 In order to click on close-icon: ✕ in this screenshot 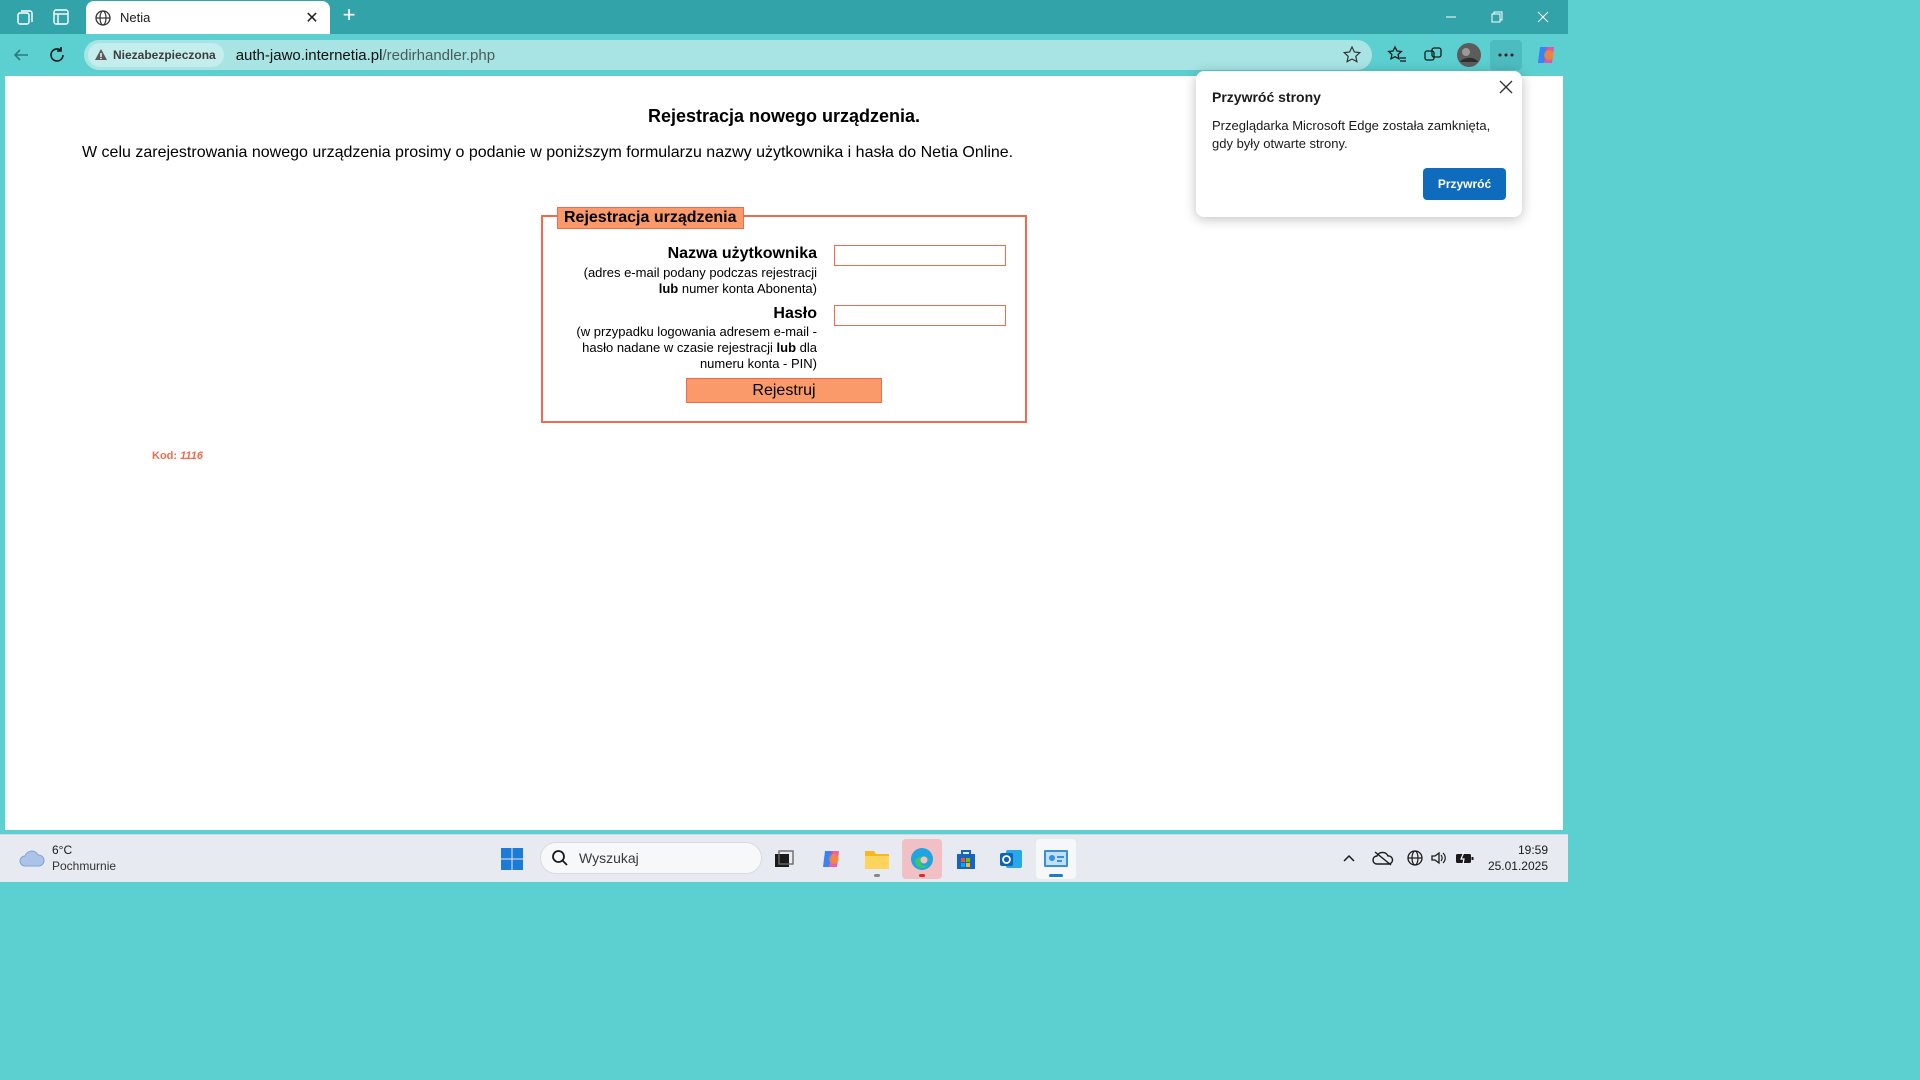, I will do `click(312, 18)`.